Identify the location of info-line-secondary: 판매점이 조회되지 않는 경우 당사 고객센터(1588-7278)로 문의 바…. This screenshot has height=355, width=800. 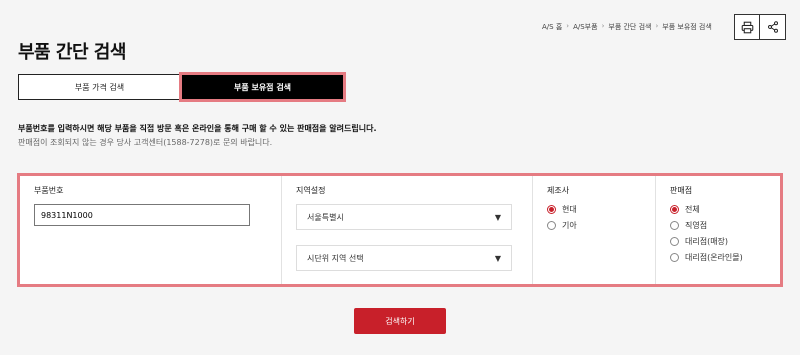
(145, 142).